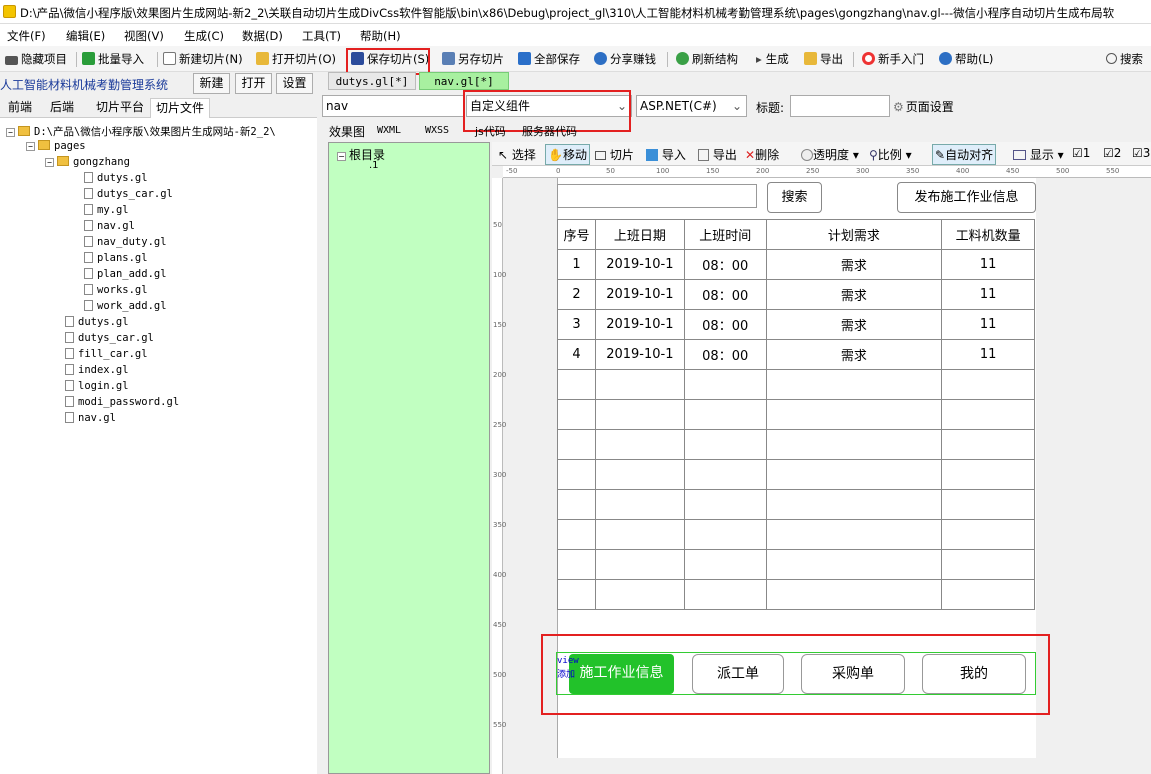  Describe the element at coordinates (116, 290) in the screenshot. I see `tree-file: works.gl` at that location.